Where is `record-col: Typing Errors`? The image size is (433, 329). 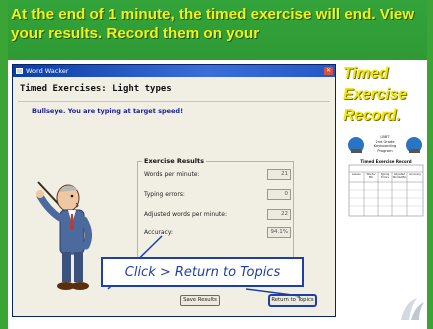
record-col: Typing Errors is located at coordinates (385, 176).